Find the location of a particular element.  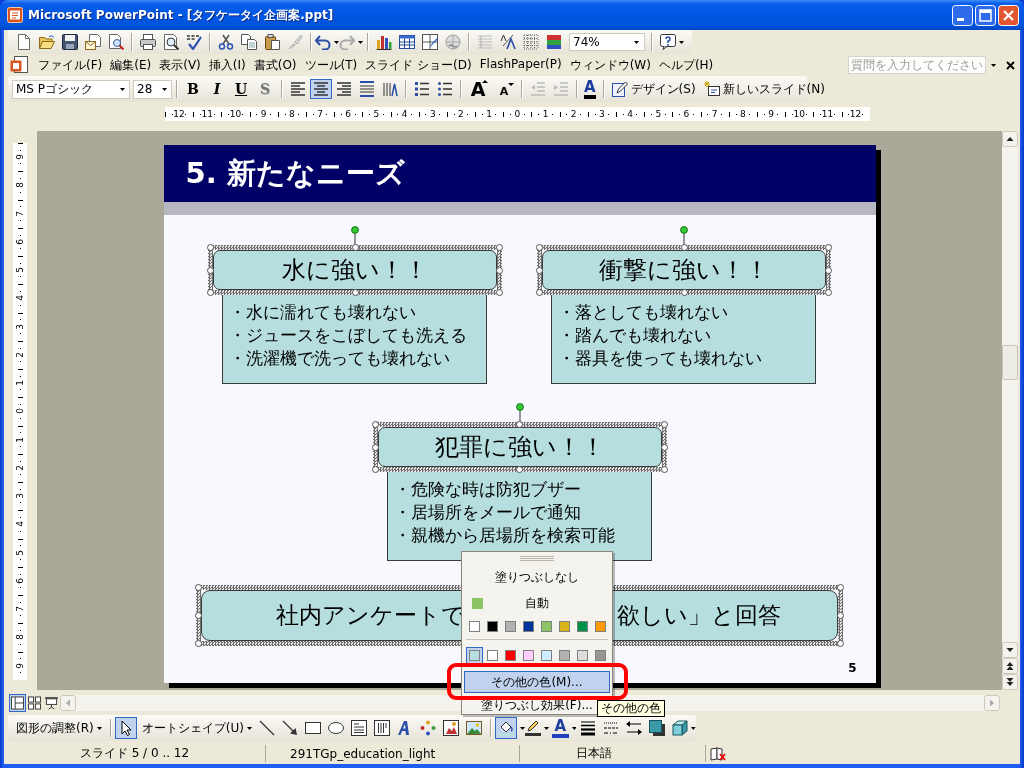

bullet-item: ・危険な時は防犯ブザー is located at coordinates (487, 489).